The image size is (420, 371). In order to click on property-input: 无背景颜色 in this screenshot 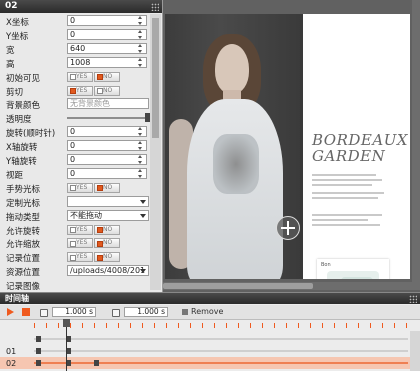, I will do `click(108, 104)`.